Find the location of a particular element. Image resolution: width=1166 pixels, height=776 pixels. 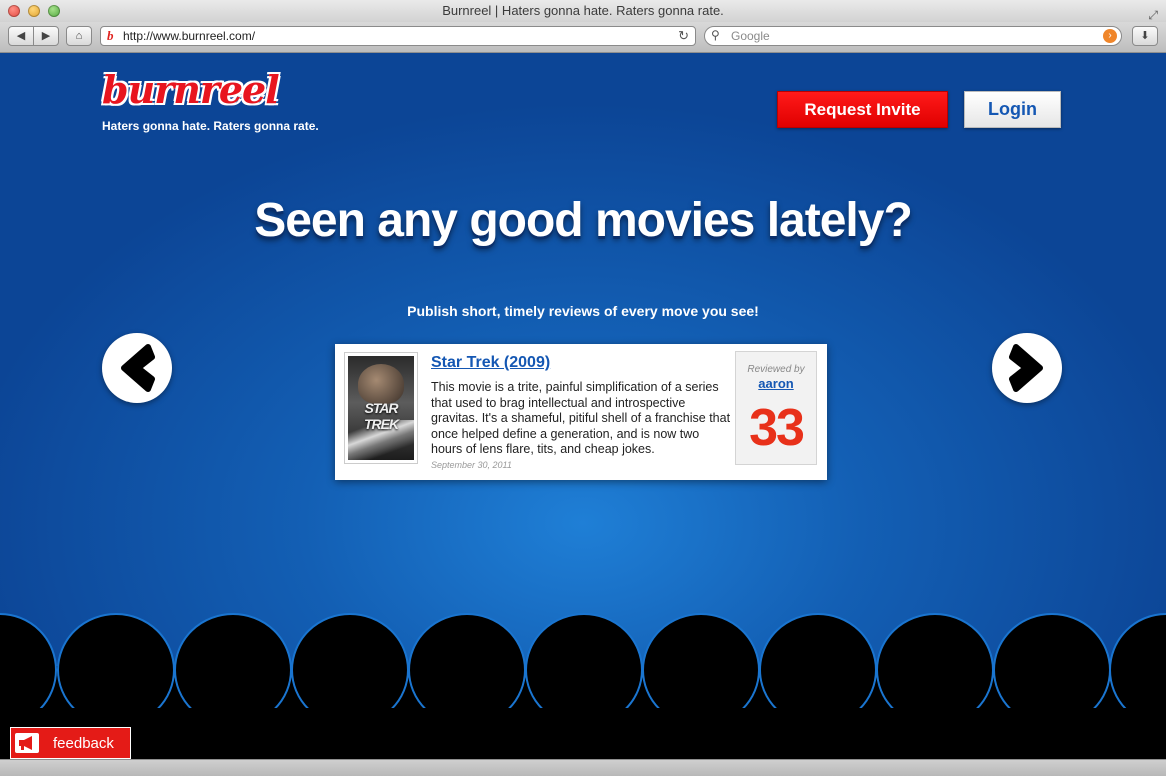

movie-title-link: Star Trek (2009) is located at coordinates (490, 363).